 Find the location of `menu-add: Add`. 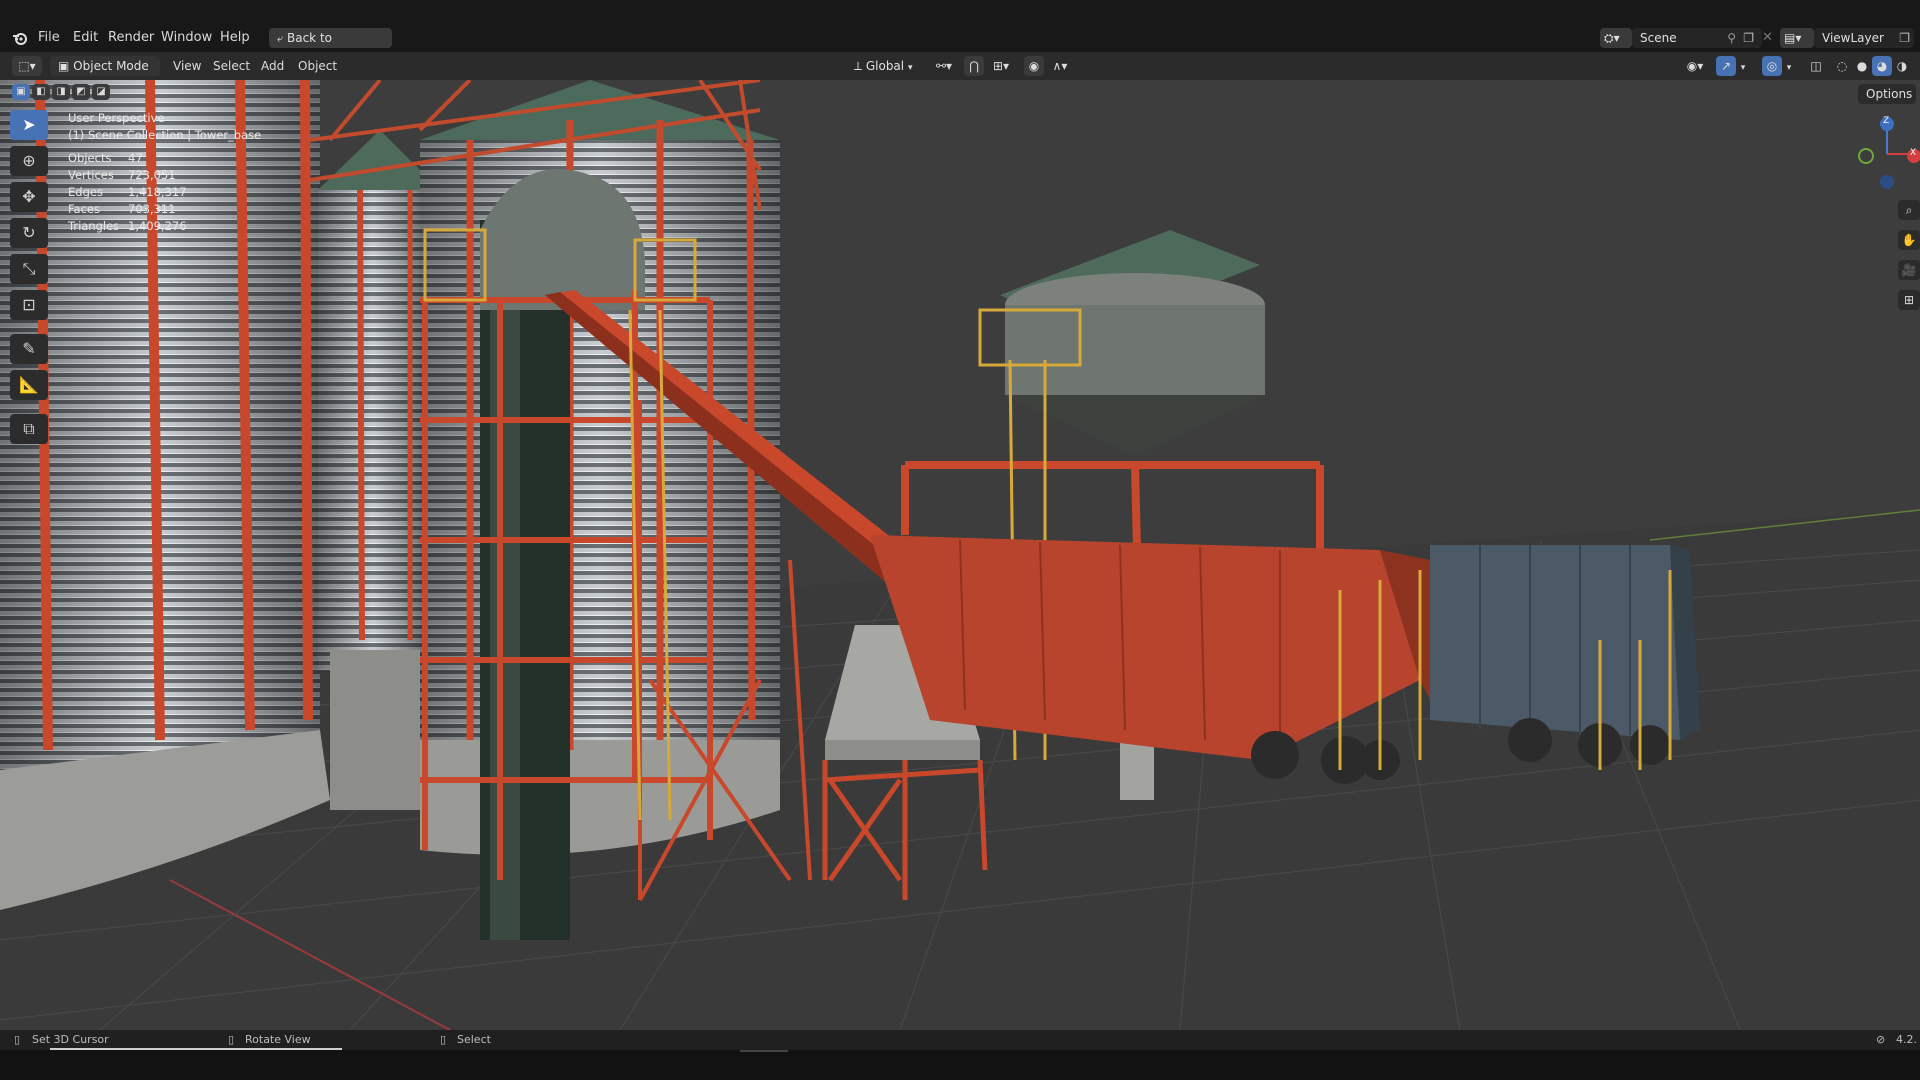

menu-add: Add is located at coordinates (272, 66).